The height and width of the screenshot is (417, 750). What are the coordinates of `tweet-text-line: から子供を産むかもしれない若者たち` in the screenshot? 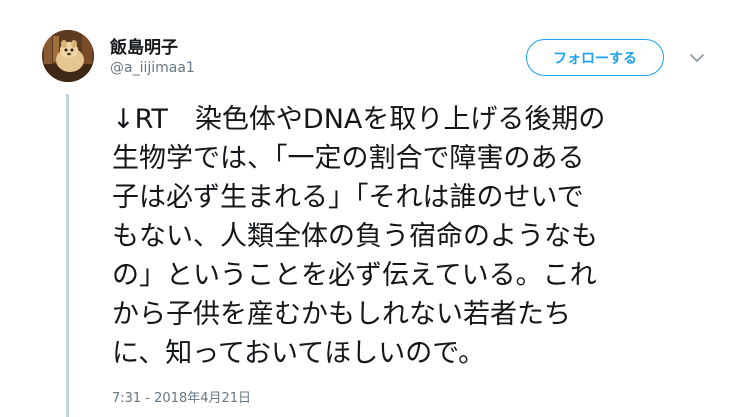 It's located at (341, 314).